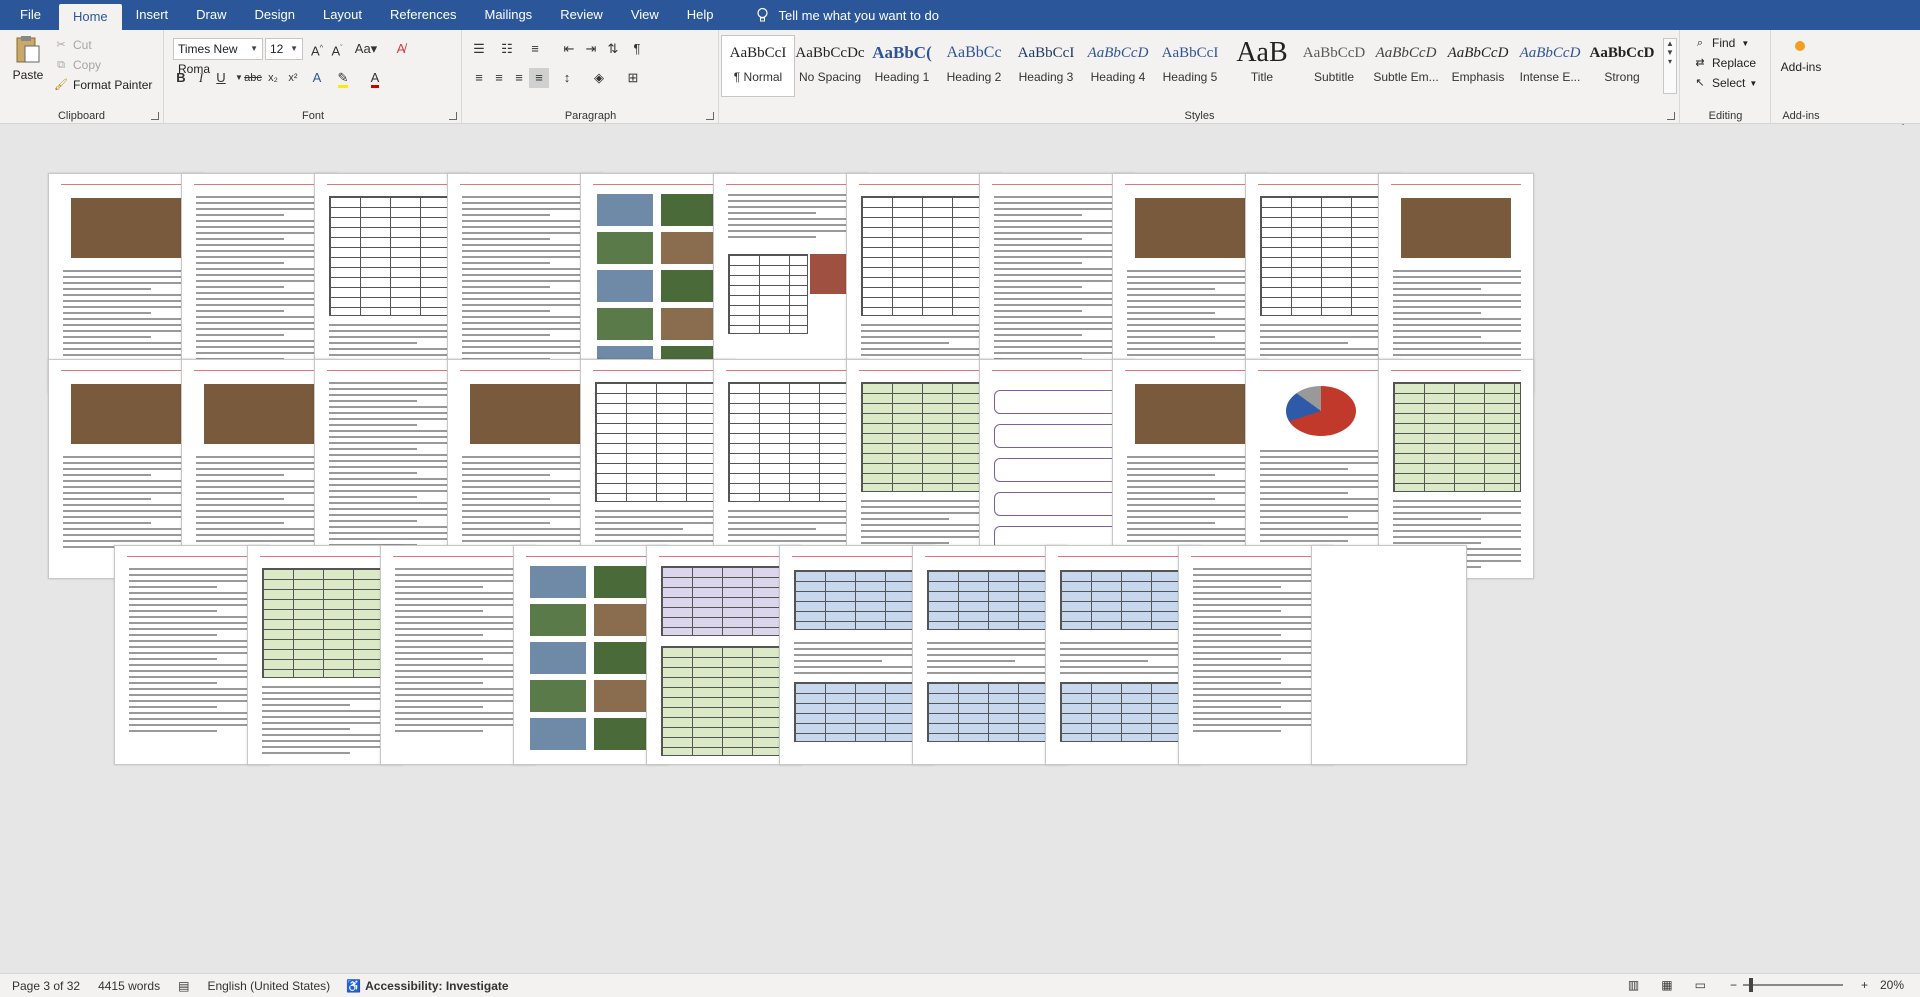 Image resolution: width=1920 pixels, height=997 pixels. What do you see at coordinates (509, 15) in the screenshot?
I see `tab-mailings: Mailings` at bounding box center [509, 15].